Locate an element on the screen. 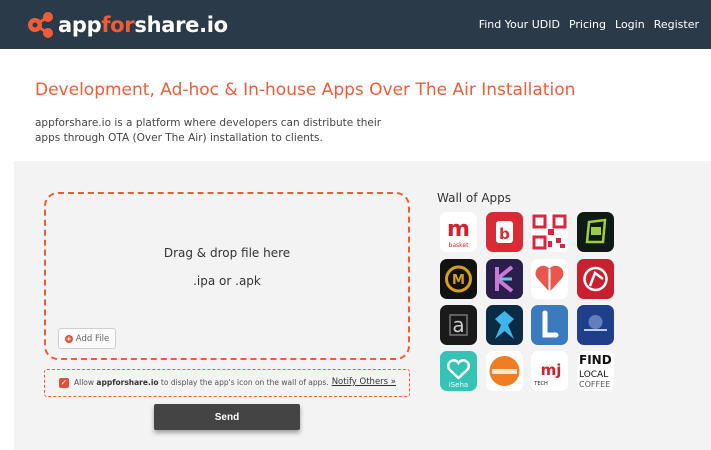 This screenshot has width=711, height=450. svg-text: b is located at coordinates (504, 234).